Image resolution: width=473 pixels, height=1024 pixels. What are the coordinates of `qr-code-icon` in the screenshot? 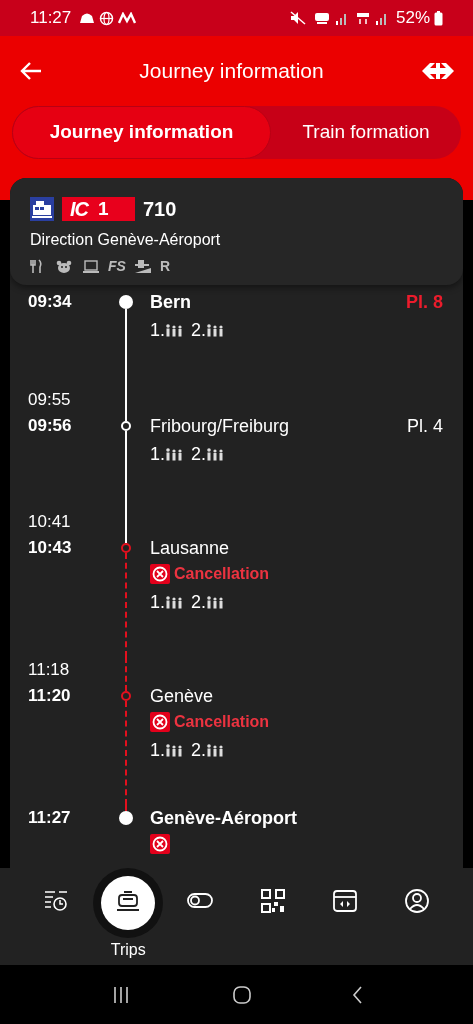 It's located at (272, 901).